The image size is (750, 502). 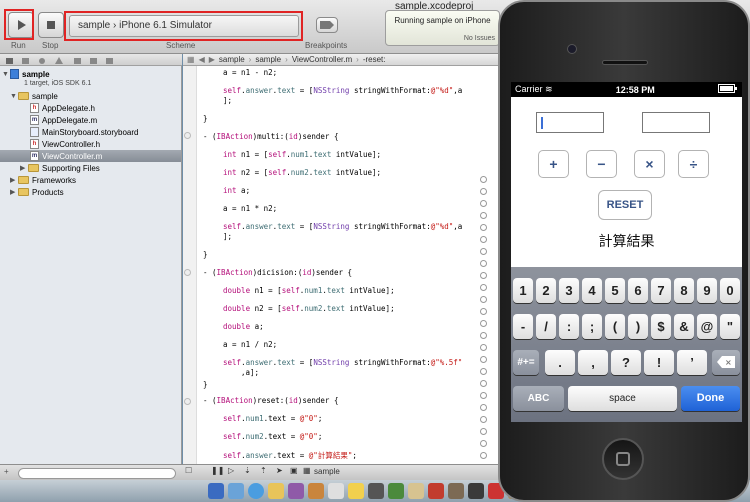 What do you see at coordinates (6, 471) in the screenshot?
I see `add-icon: +` at bounding box center [6, 471].